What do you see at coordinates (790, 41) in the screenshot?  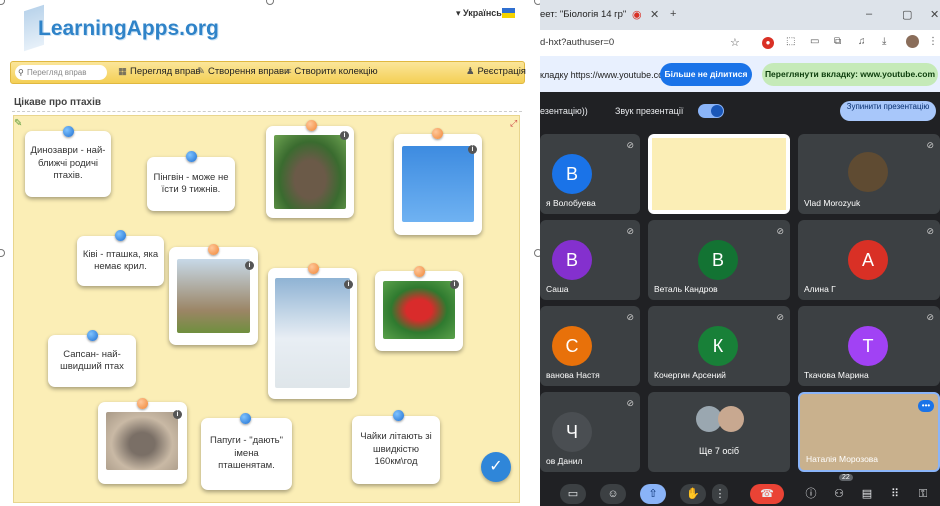 I see `extension-icon: ⬚` at bounding box center [790, 41].